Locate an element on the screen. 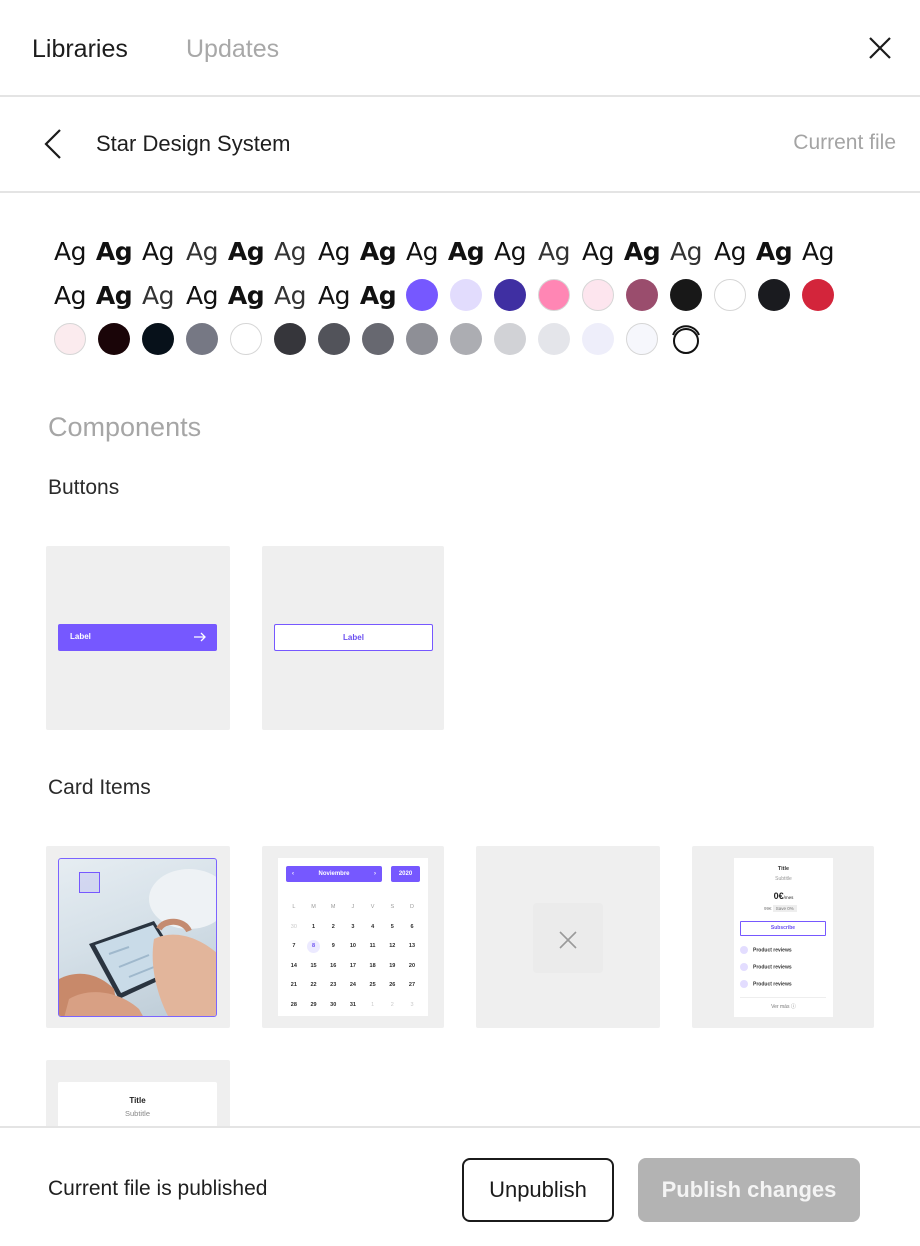 The image size is (920, 1246). calendar-day: 9 is located at coordinates (333, 947).